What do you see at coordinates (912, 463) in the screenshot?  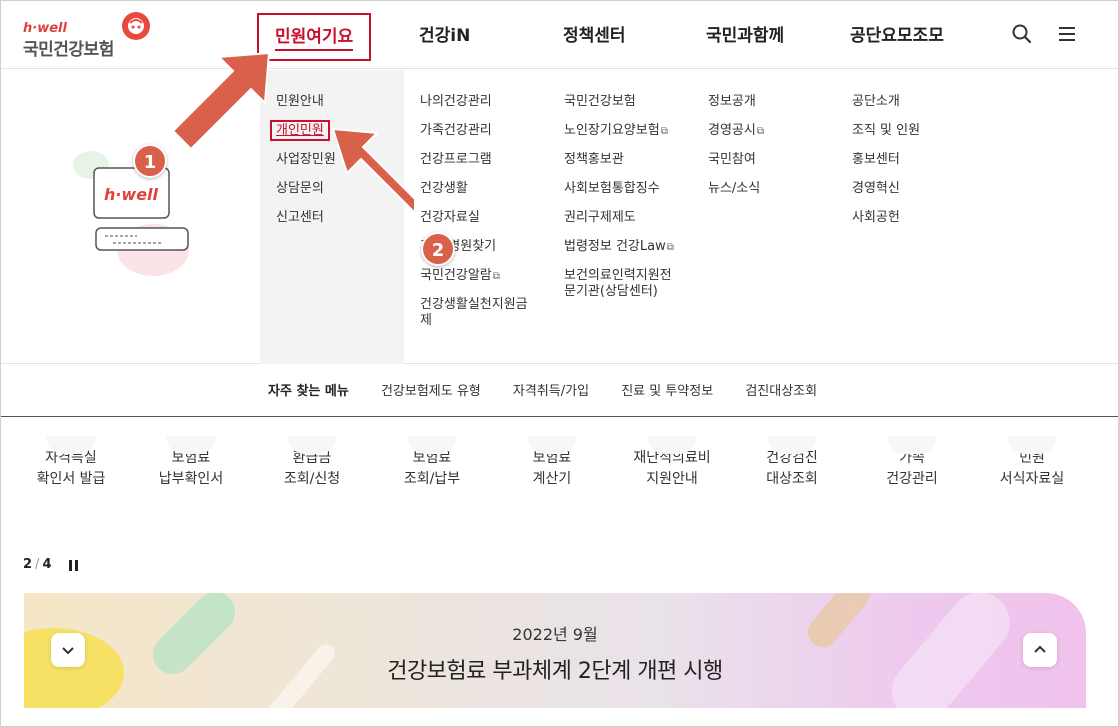 I see `shortcut-item: 가족 건강관리` at bounding box center [912, 463].